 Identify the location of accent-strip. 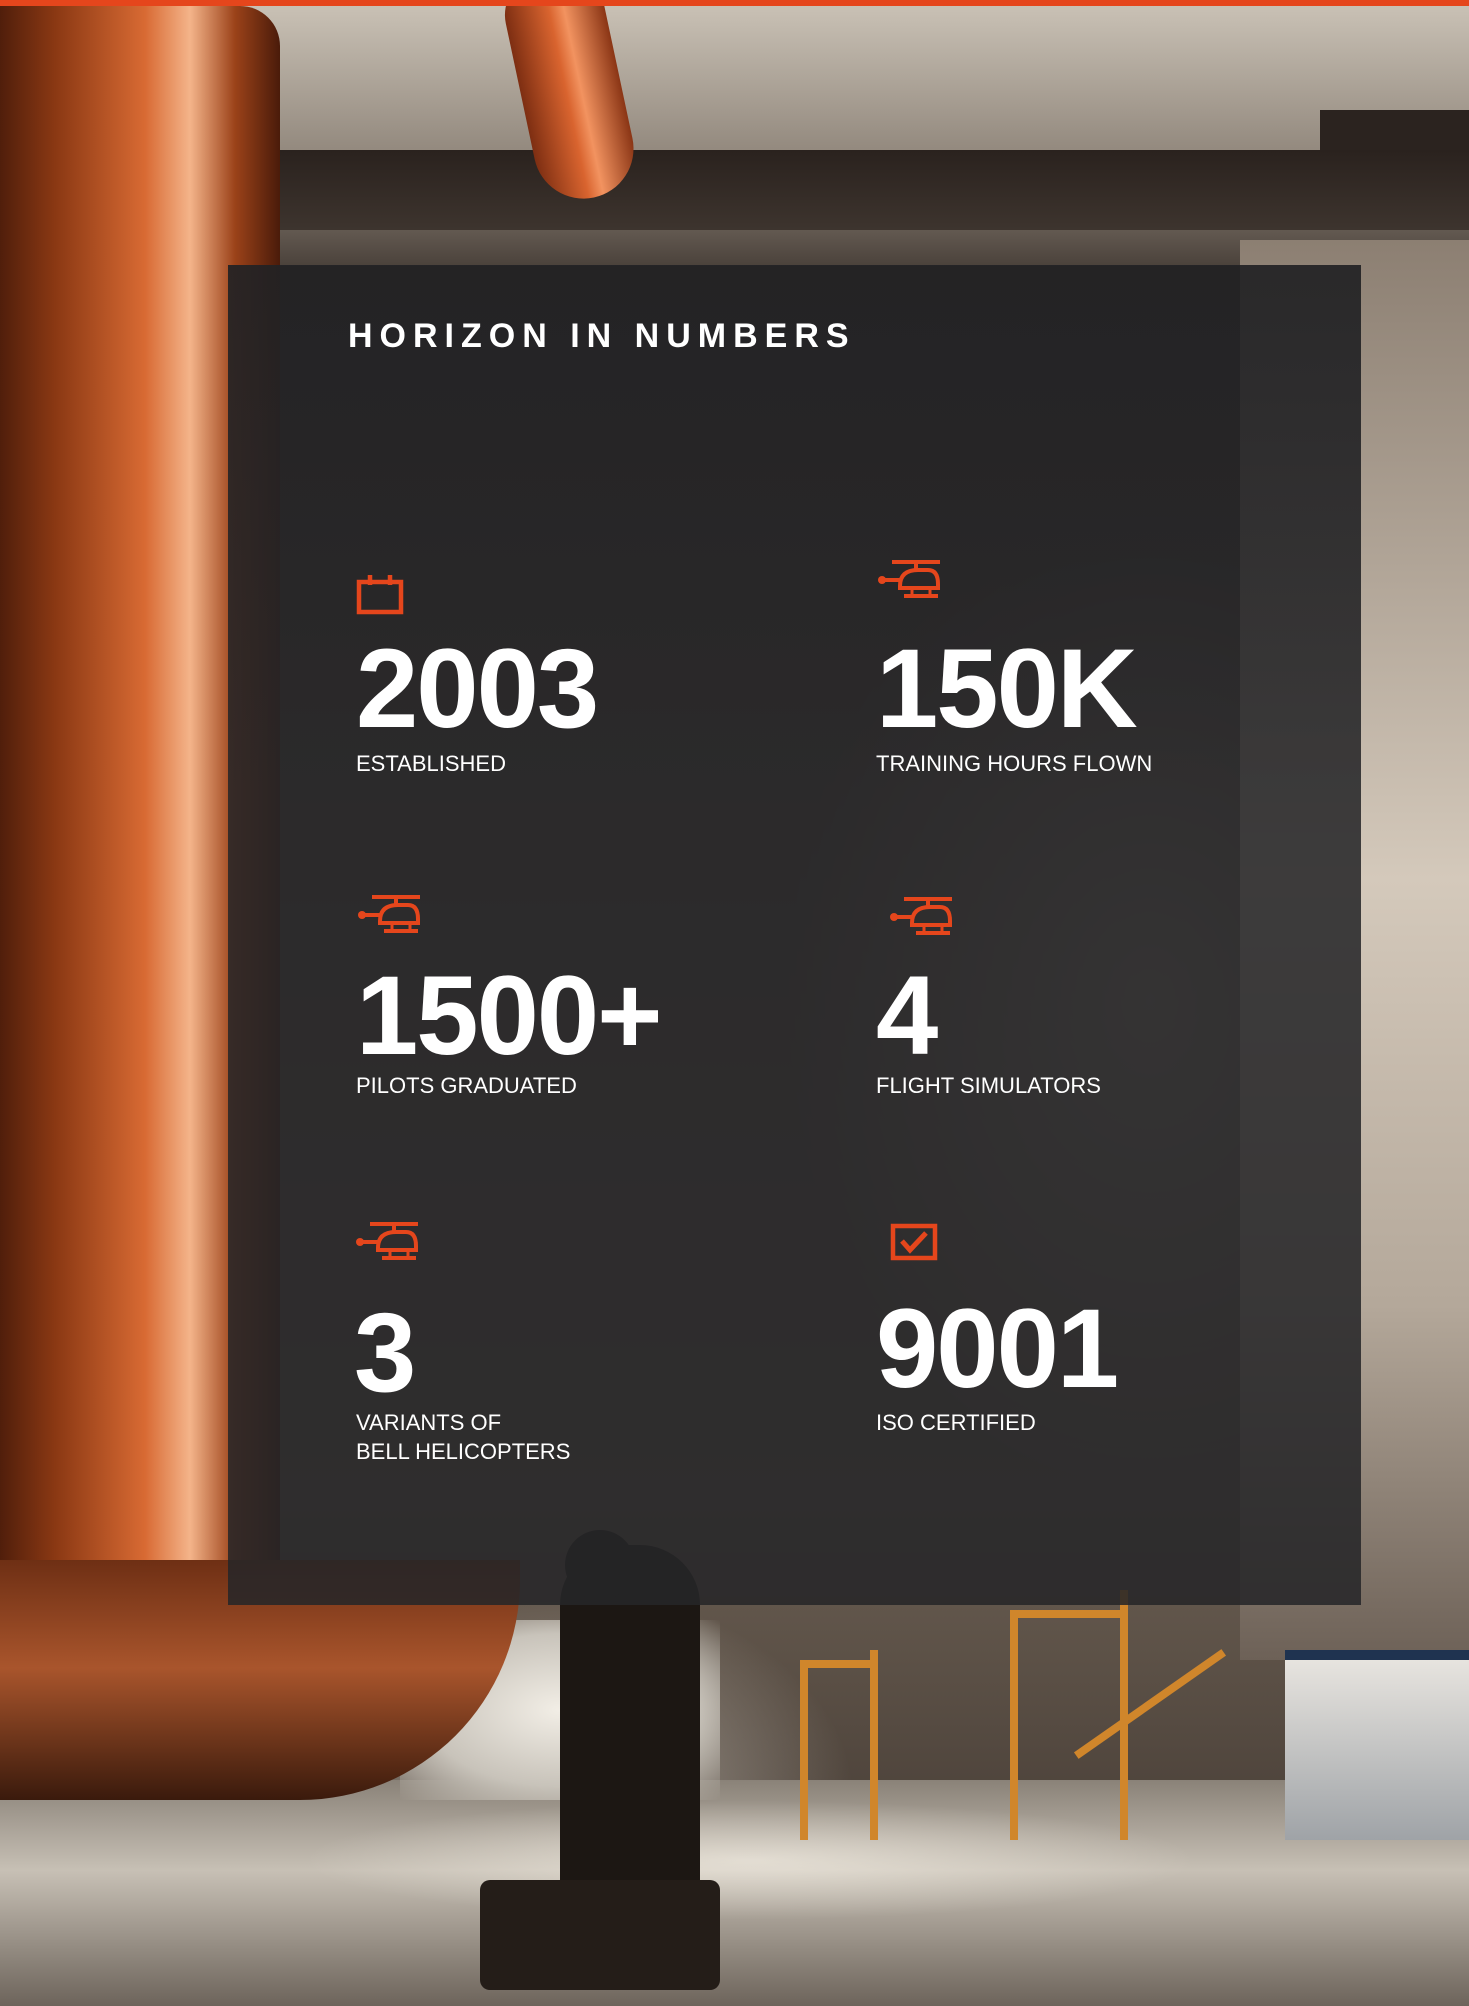
(734, 3).